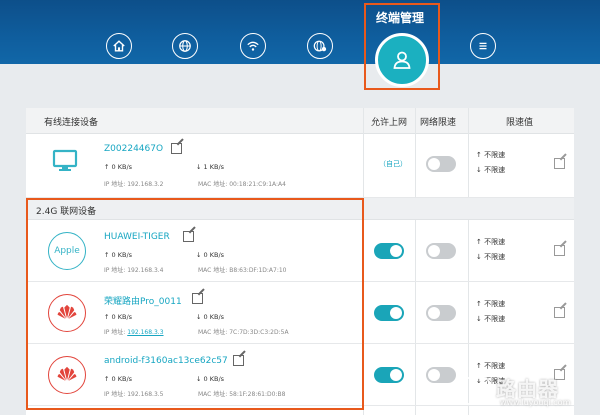 The image size is (600, 415). Describe the element at coordinates (300, 209) in the screenshot. I see `section-header-2g: 2.4G 联网设备` at that location.